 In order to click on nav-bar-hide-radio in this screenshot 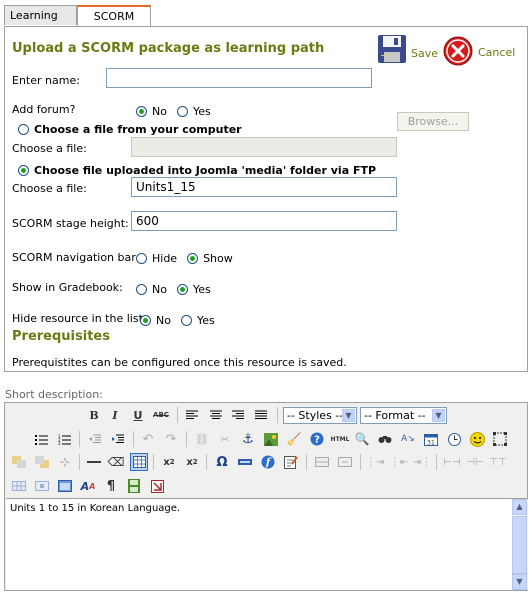, I will do `click(141, 258)`.